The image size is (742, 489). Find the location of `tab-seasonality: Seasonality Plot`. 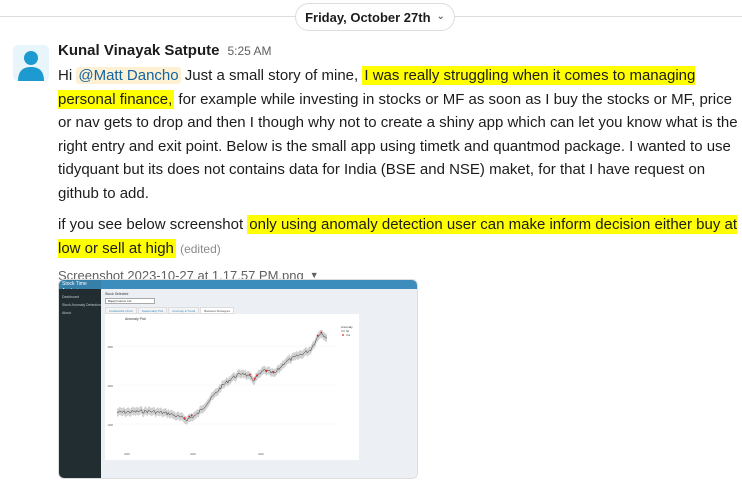

tab-seasonality: Seasonality Plot is located at coordinates (152, 310).